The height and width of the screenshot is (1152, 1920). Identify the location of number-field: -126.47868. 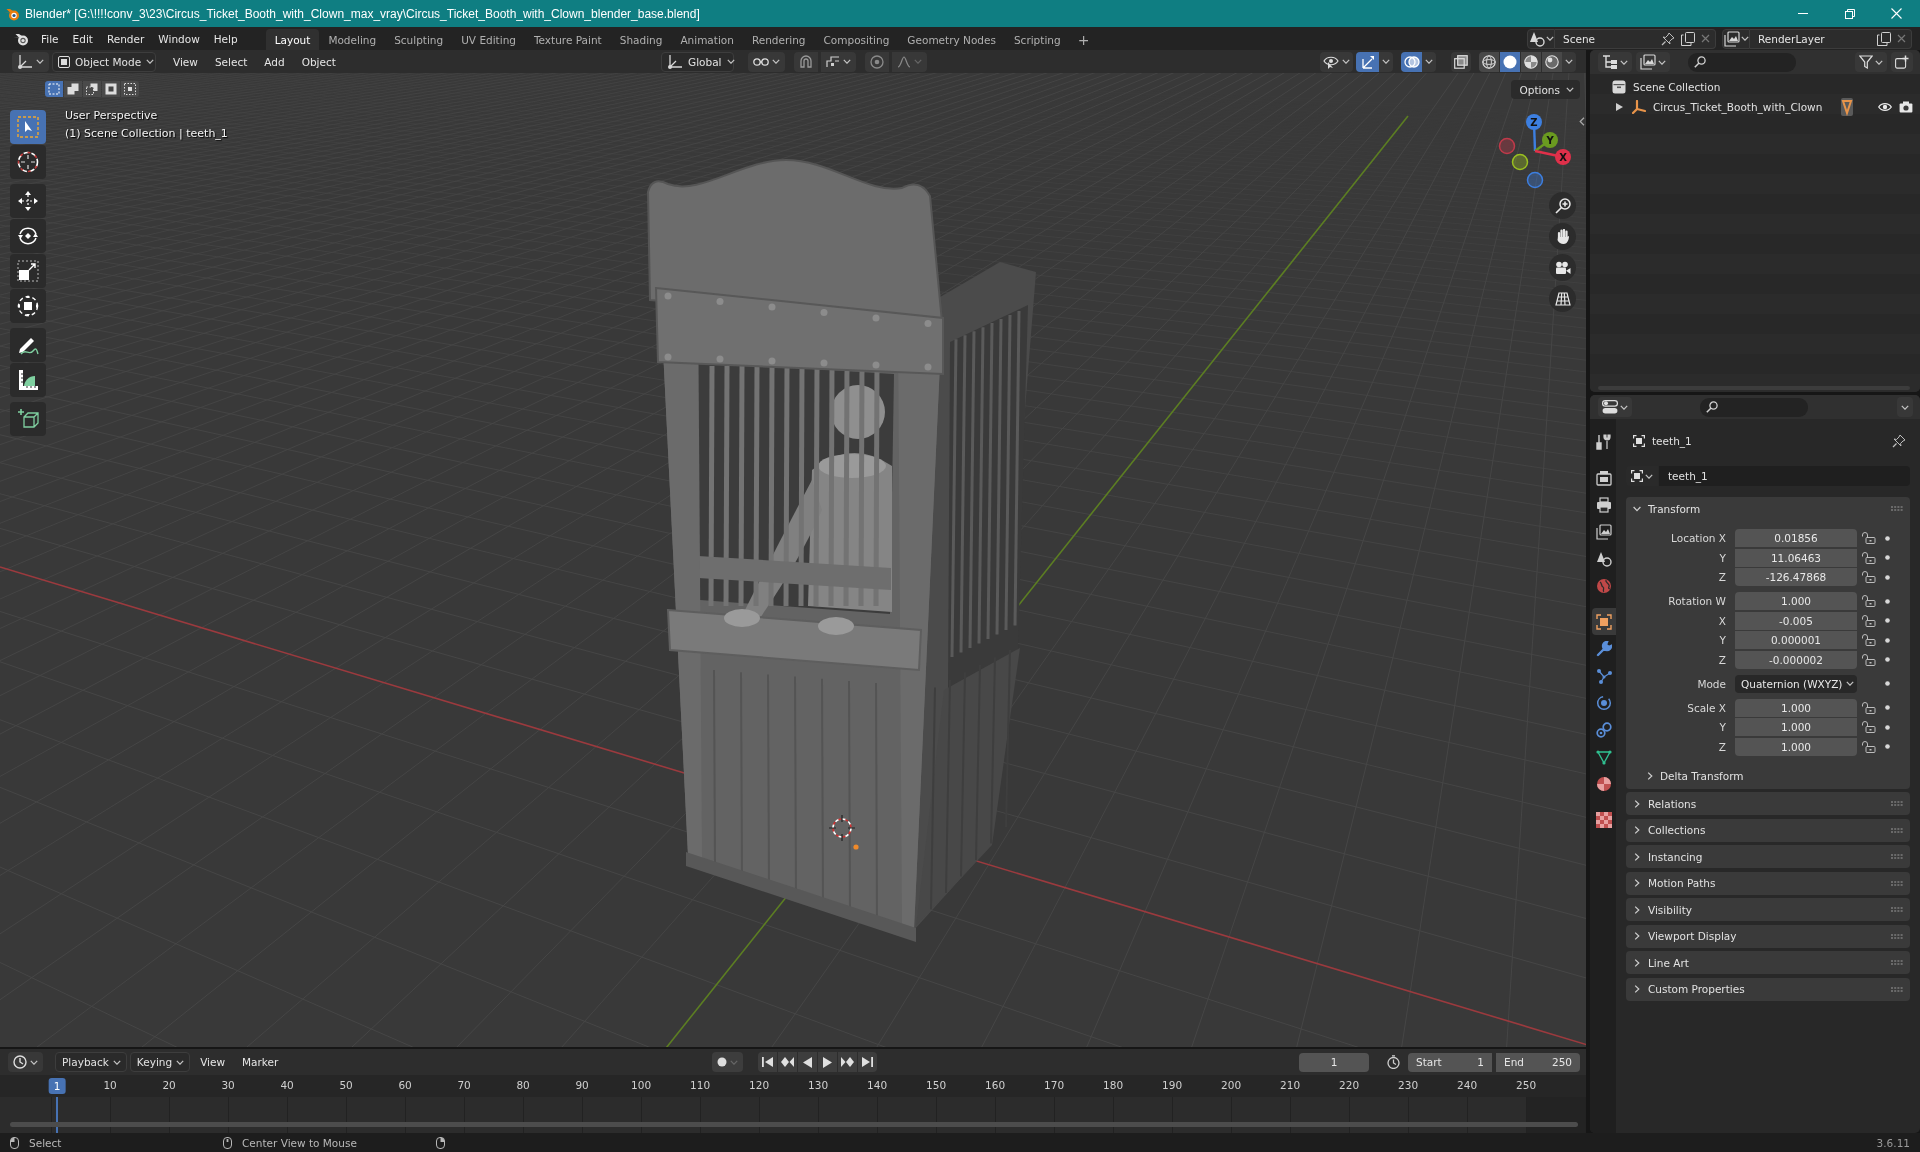
(1796, 577).